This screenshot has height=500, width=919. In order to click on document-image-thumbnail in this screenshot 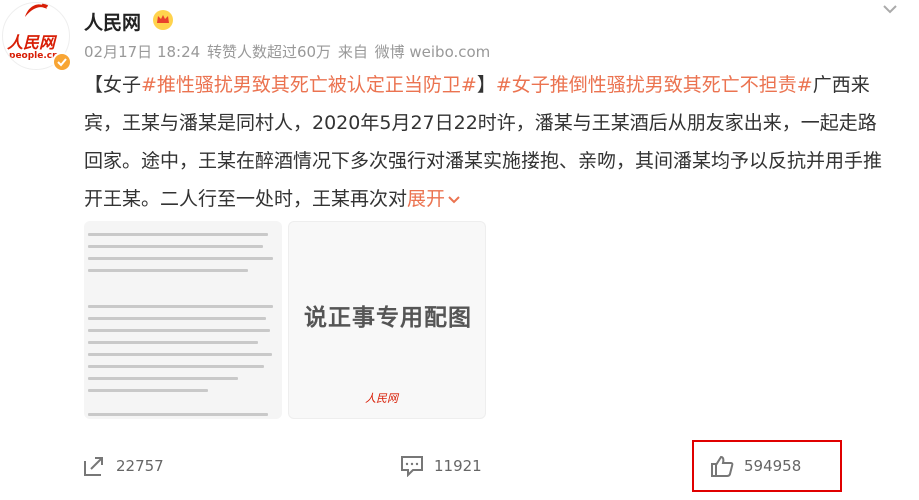, I will do `click(183, 320)`.